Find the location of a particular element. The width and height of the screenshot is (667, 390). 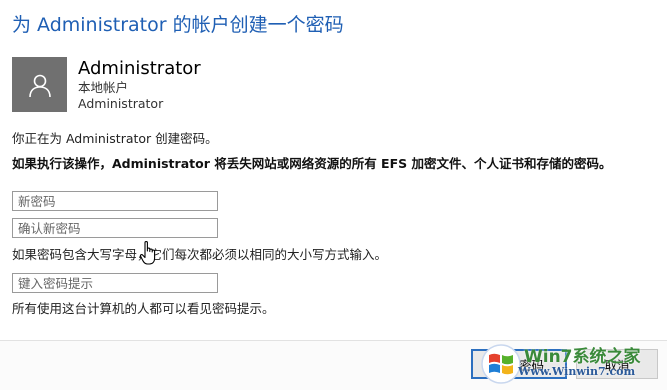

account-type: 本地帐户 is located at coordinates (103, 87).